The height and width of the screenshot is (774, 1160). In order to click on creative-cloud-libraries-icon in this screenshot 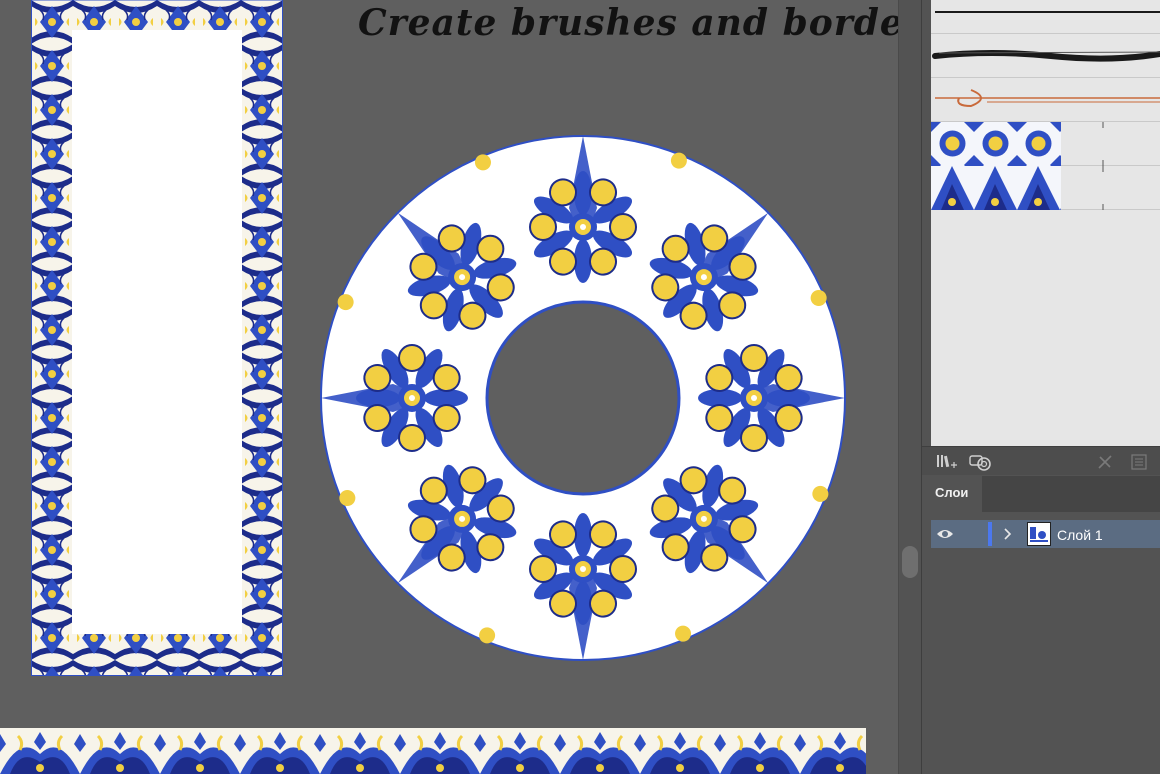, I will do `click(981, 463)`.